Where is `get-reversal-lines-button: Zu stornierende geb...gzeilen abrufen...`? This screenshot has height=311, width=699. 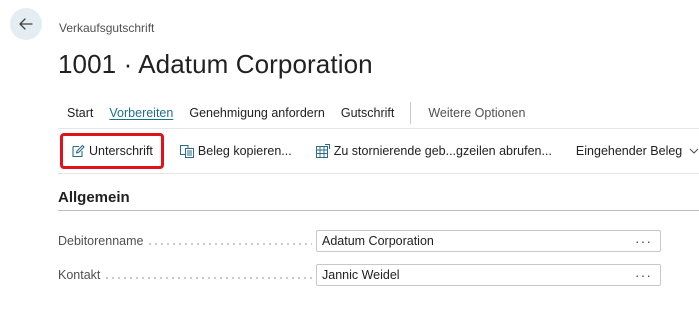 get-reversal-lines-button: Zu stornierende geb...gzeilen abrufen... is located at coordinates (433, 151).